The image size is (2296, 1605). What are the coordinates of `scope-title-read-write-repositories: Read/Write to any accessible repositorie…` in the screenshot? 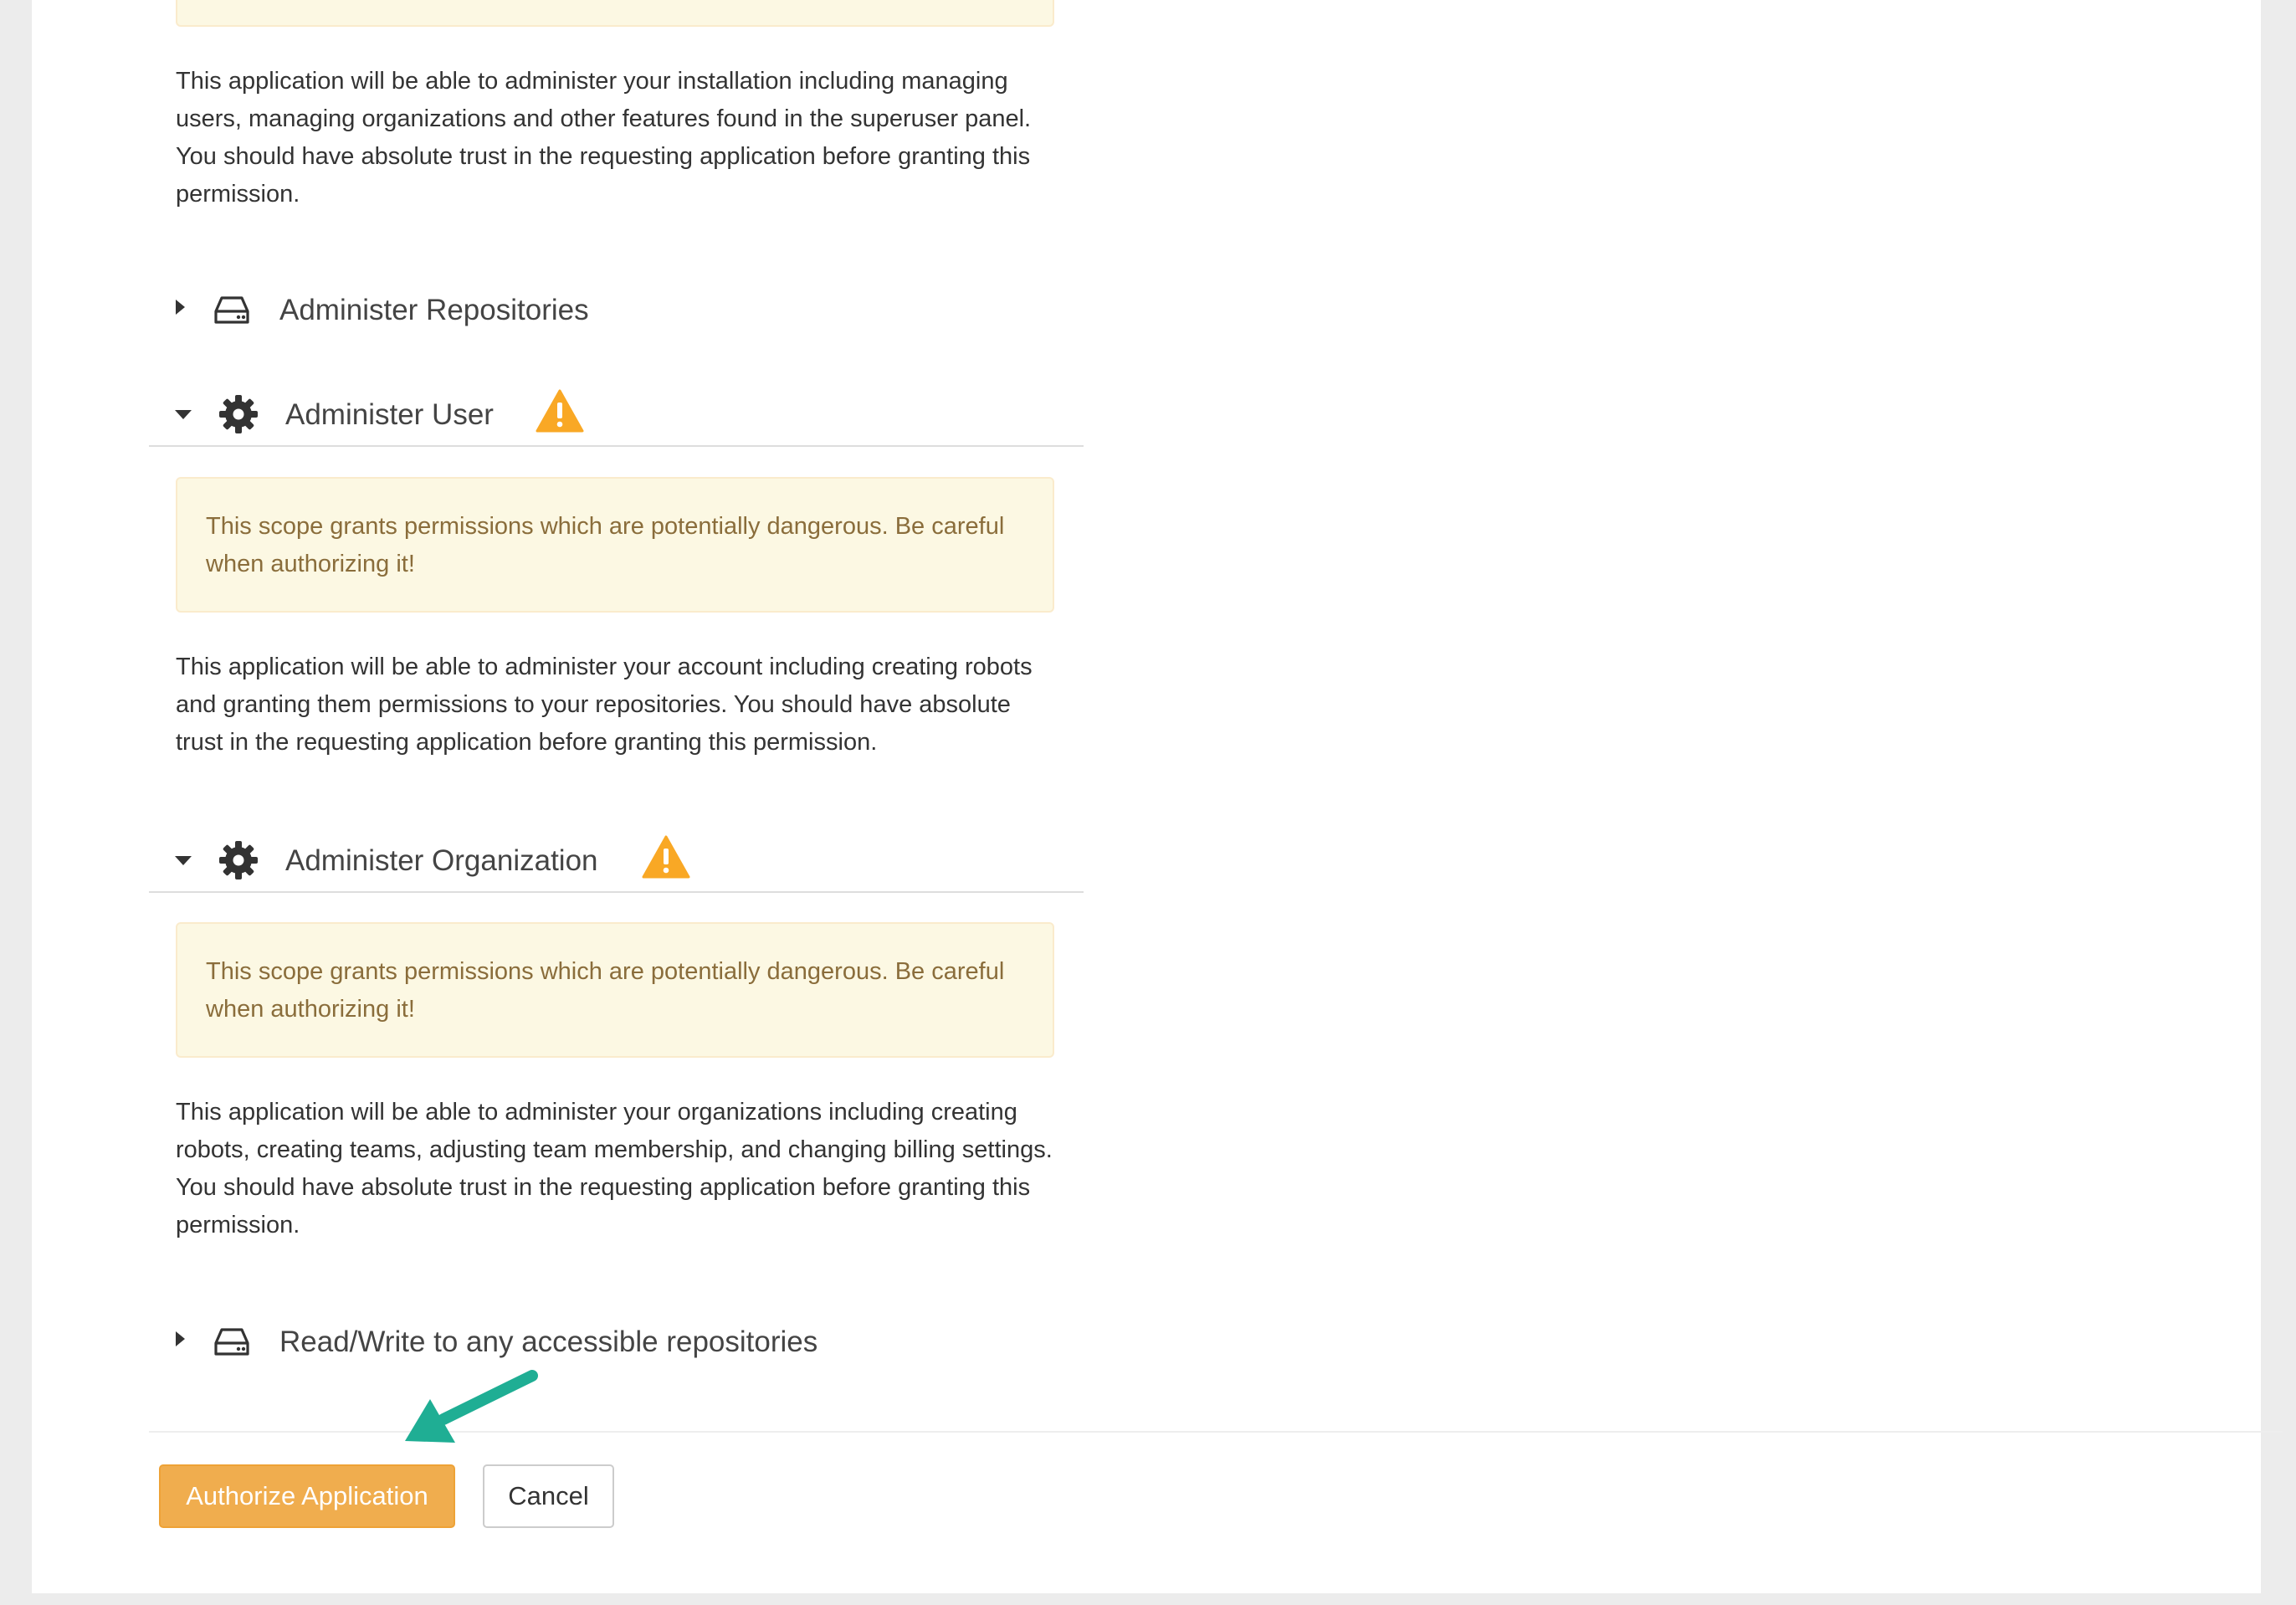 It's located at (548, 1342).